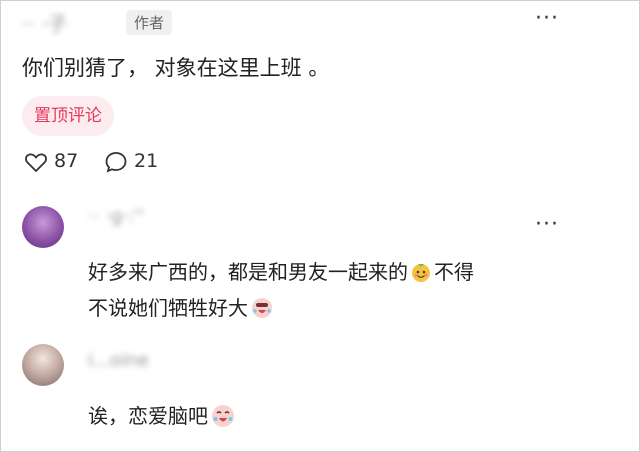 Image resolution: width=640 pixels, height=452 pixels. Describe the element at coordinates (44, 22) in the screenshot. I see `post-username: ·· ·子` at that location.